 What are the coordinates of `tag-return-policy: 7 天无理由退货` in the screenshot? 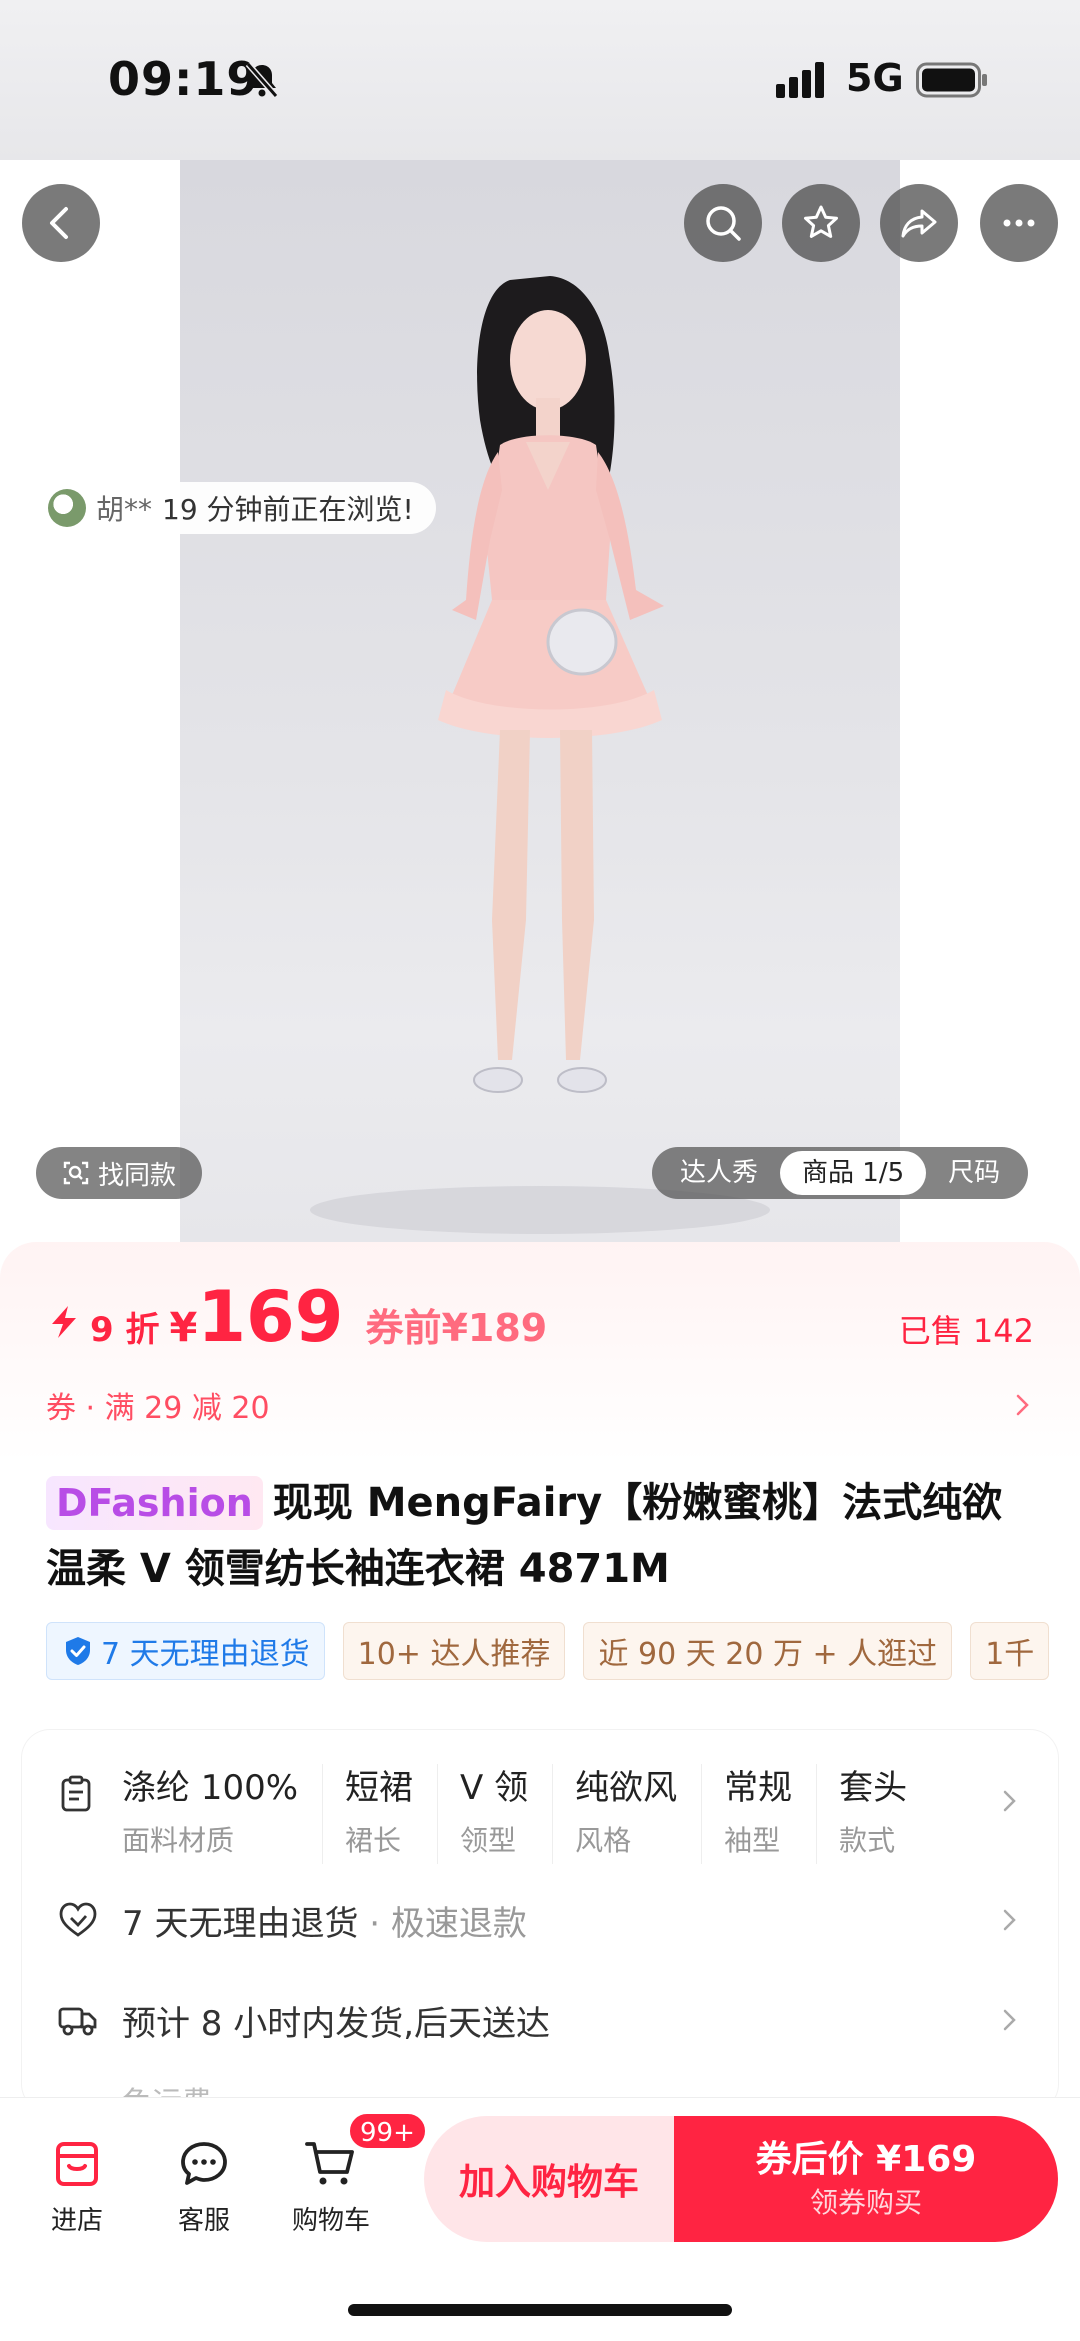 It's located at (185, 1651).